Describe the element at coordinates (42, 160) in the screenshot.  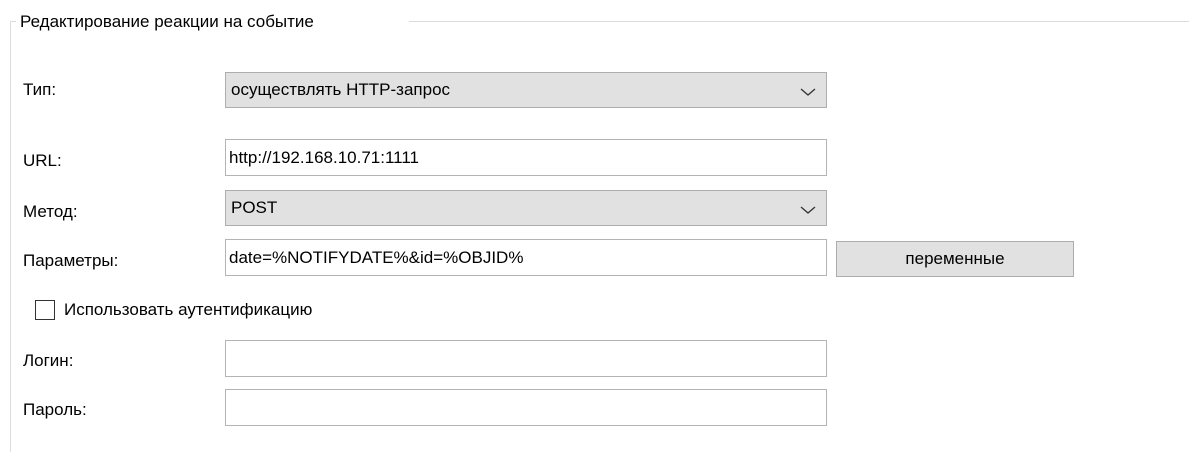
I see `url-label: URL:` at that location.